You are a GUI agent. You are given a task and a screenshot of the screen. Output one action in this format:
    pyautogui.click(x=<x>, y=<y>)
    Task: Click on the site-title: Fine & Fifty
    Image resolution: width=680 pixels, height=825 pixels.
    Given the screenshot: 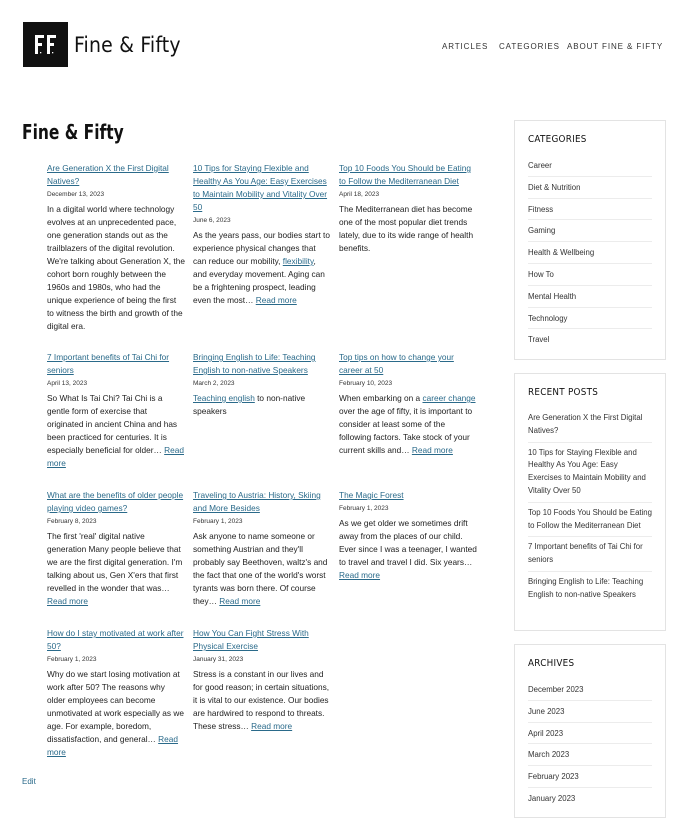 What is the action you would take?
    pyautogui.click(x=127, y=45)
    